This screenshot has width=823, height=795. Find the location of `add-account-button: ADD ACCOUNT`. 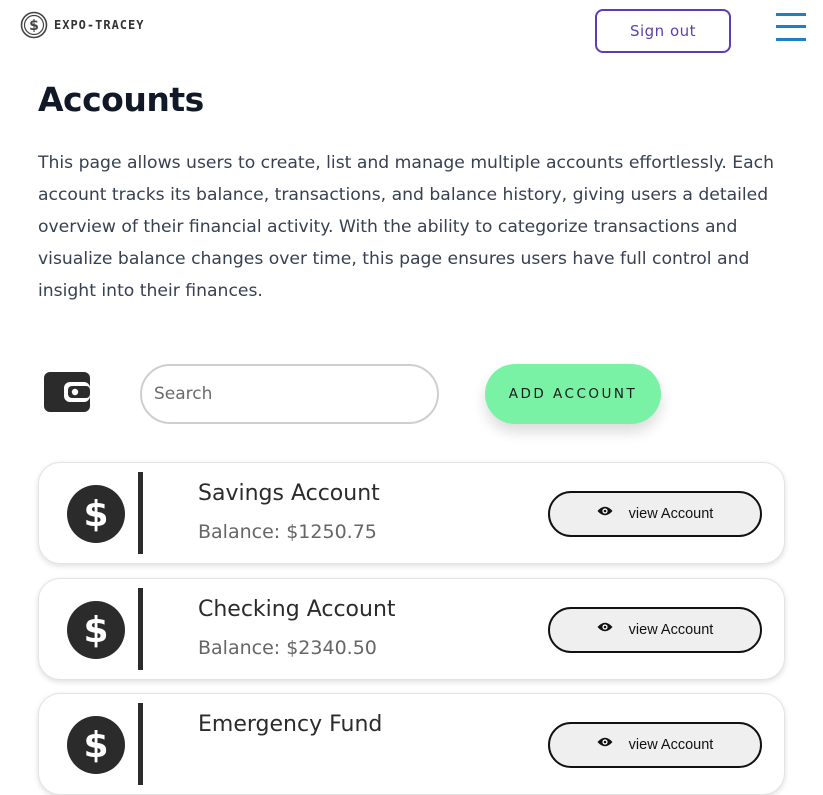

add-account-button: ADD ACCOUNT is located at coordinates (573, 394).